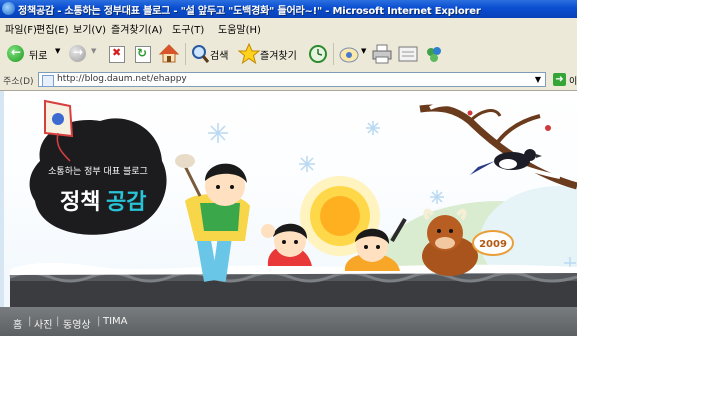  Describe the element at coordinates (212, 218) in the screenshot. I see `child-character-main` at that location.